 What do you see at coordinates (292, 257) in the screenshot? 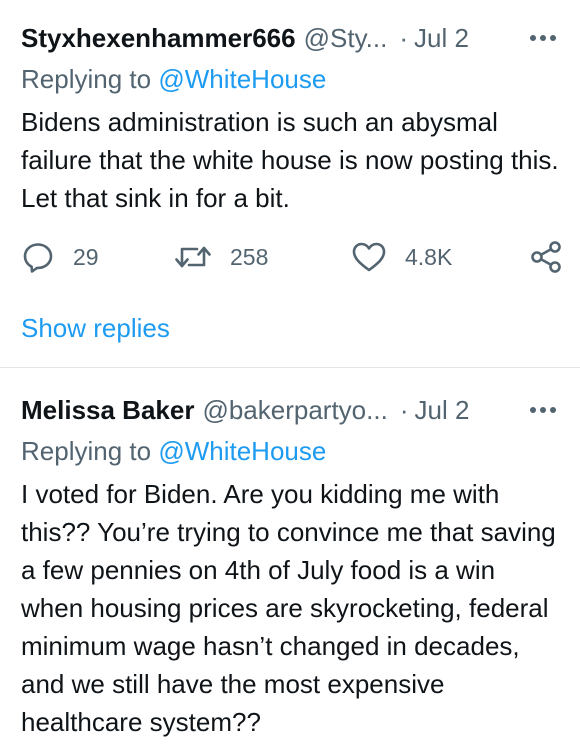
I see `tweet-actions: 29 258 4.8K` at bounding box center [292, 257].